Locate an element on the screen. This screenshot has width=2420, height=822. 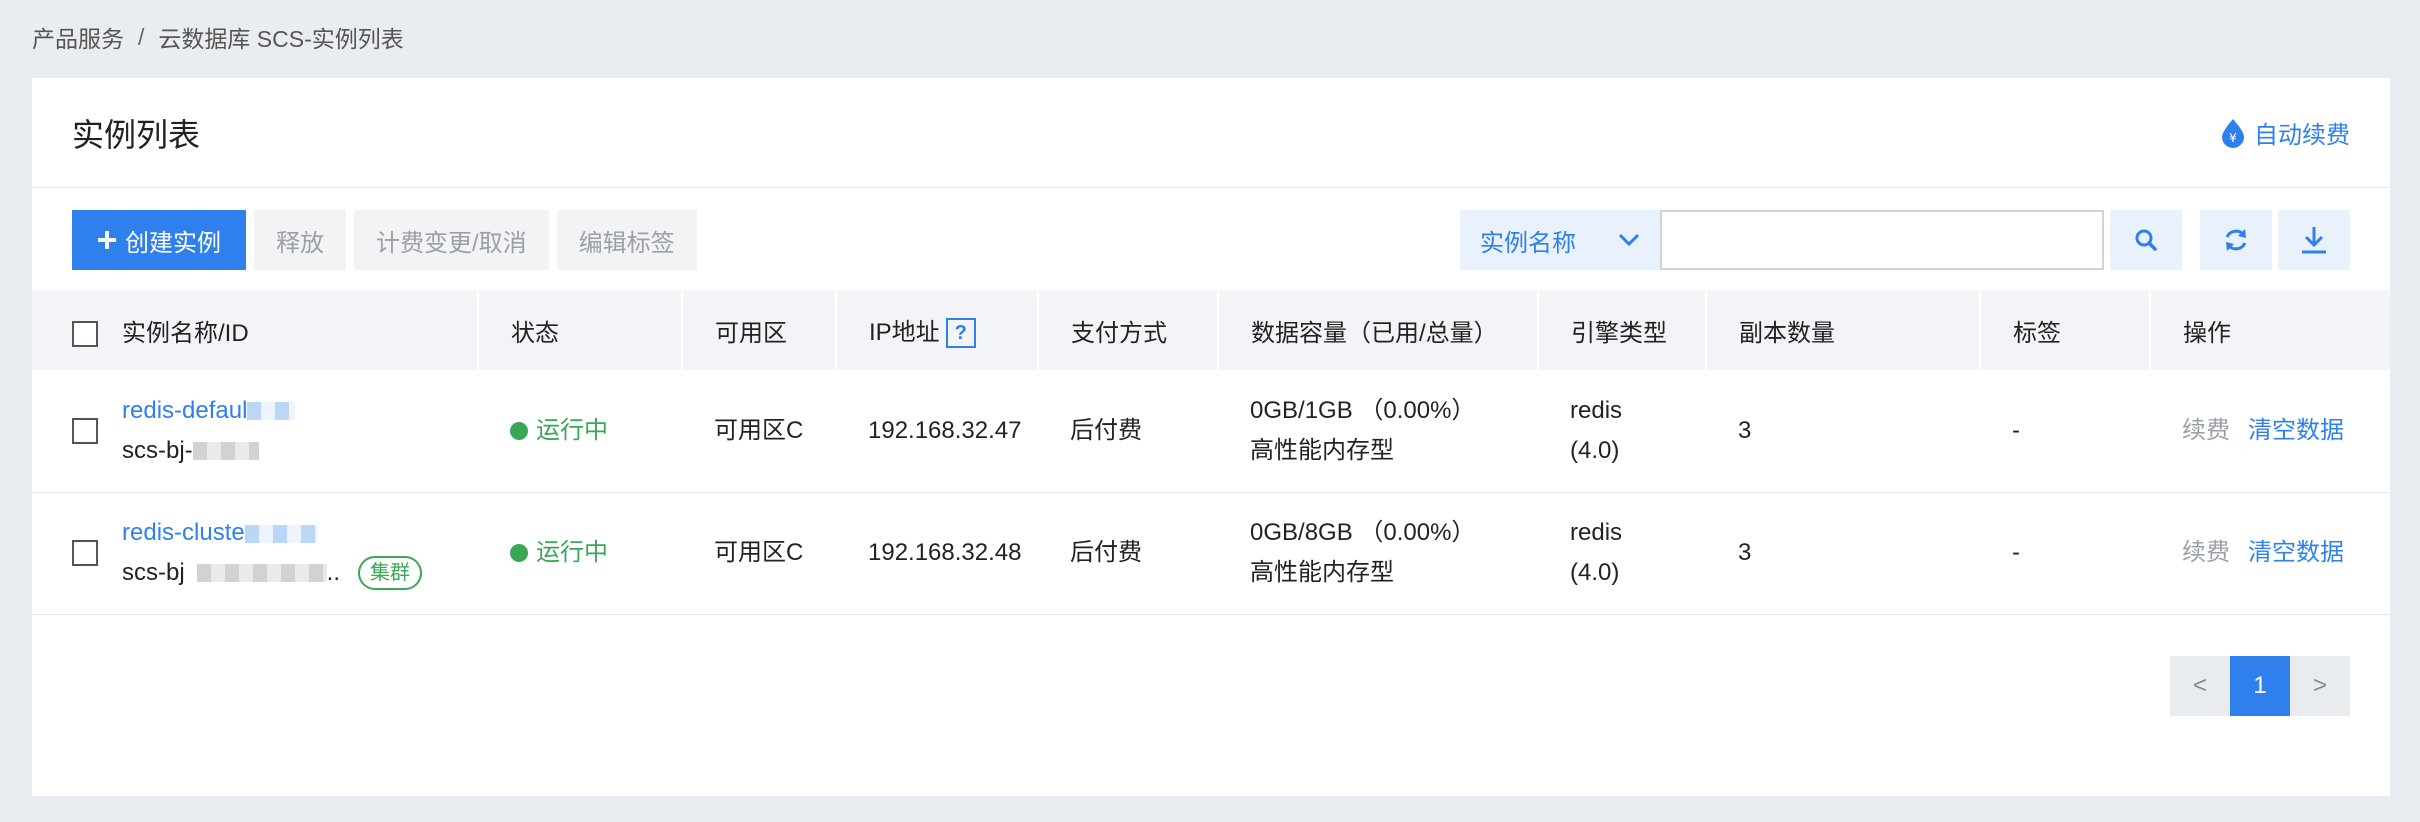
header-payment: 支付方式 is located at coordinates (1127, 330).